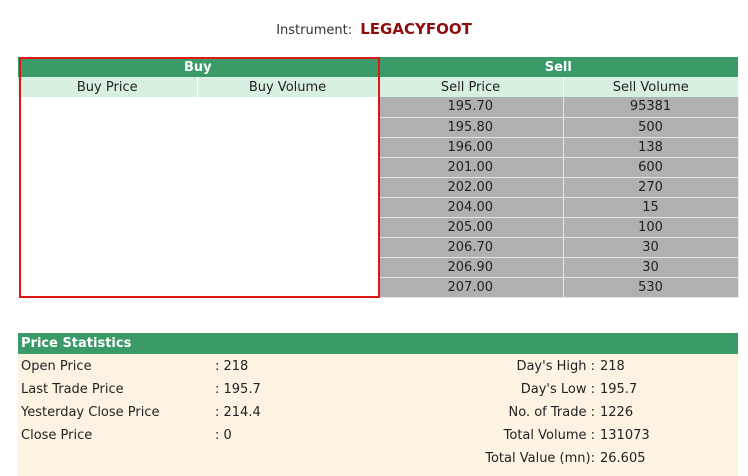 This screenshot has width=748, height=476. I want to click on instrument-line: Instrument: LEGACYFOOT, so click(374, 29).